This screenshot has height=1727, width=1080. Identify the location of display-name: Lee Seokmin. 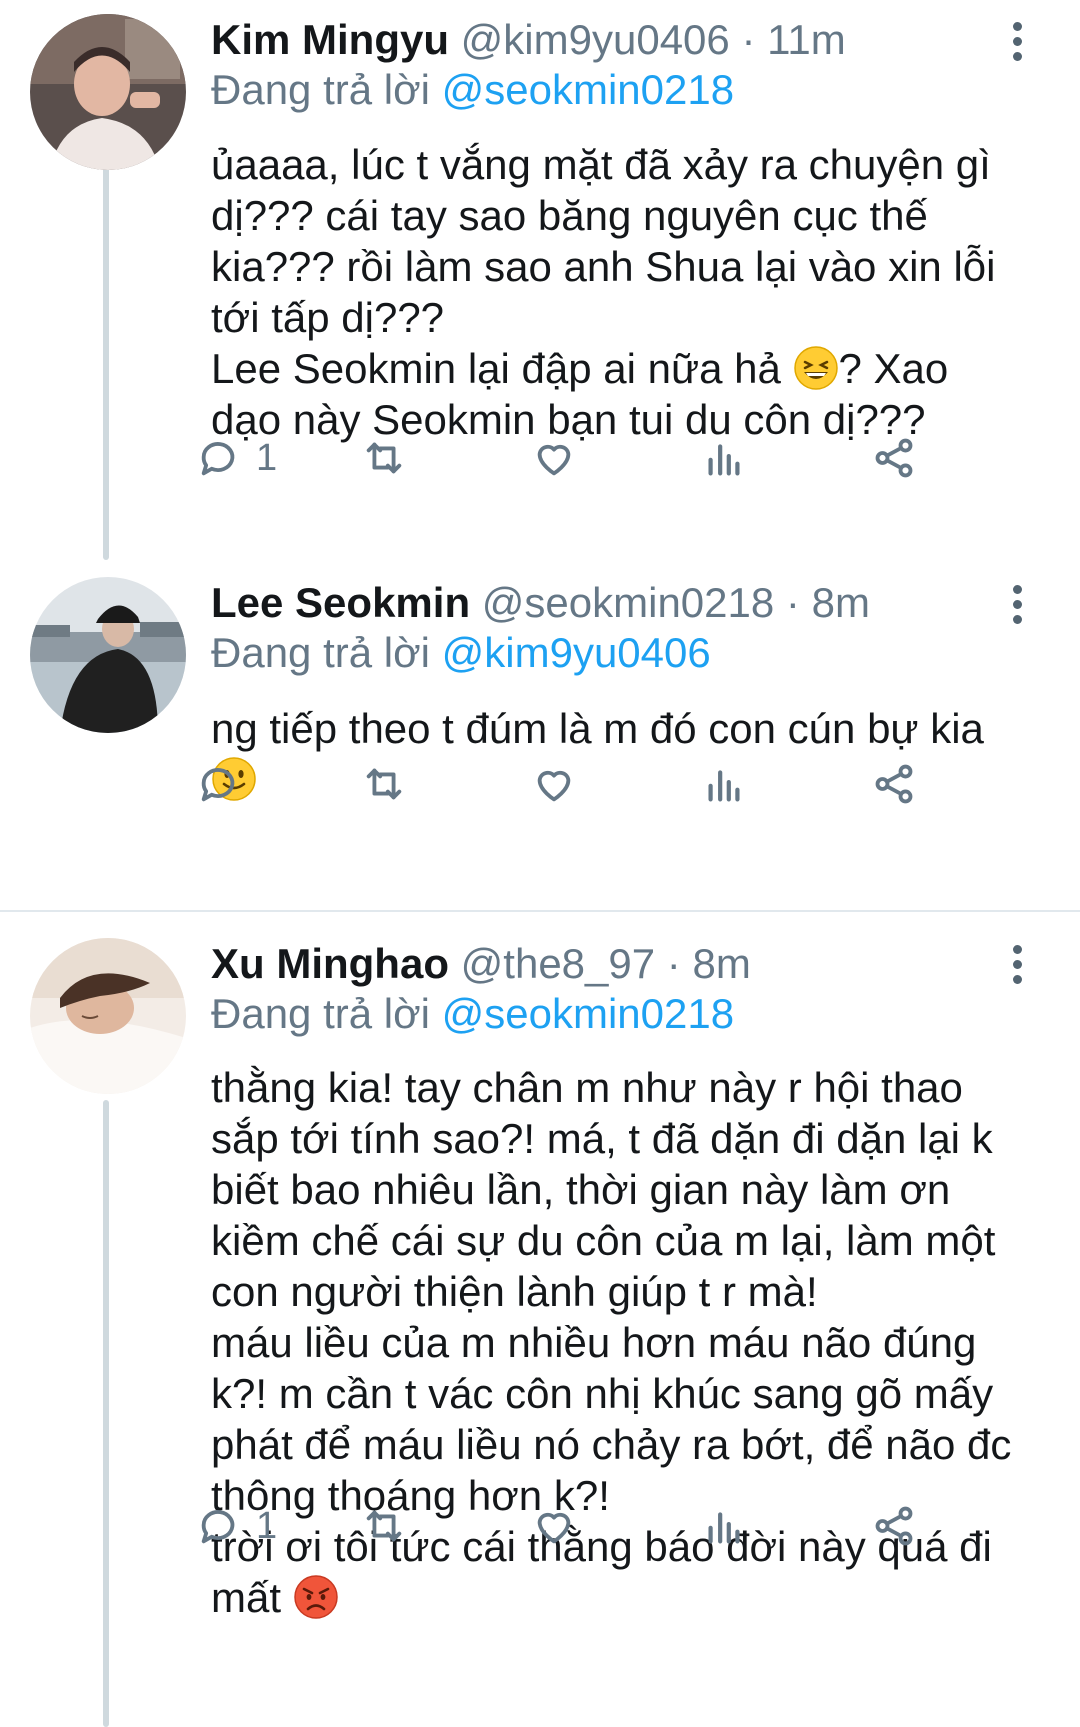
(340, 602).